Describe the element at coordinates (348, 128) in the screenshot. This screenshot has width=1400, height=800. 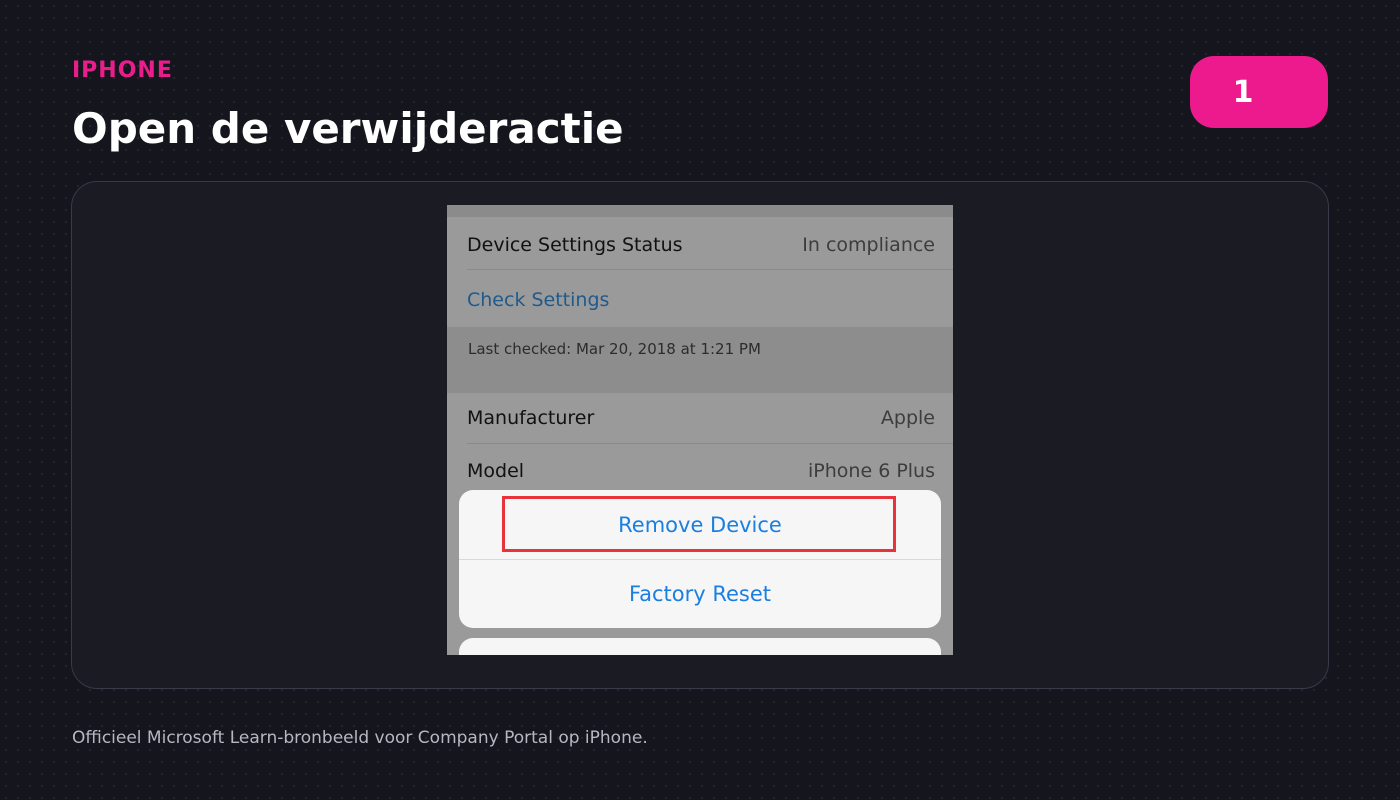
I see `page-title: Open de verwijderactie` at that location.